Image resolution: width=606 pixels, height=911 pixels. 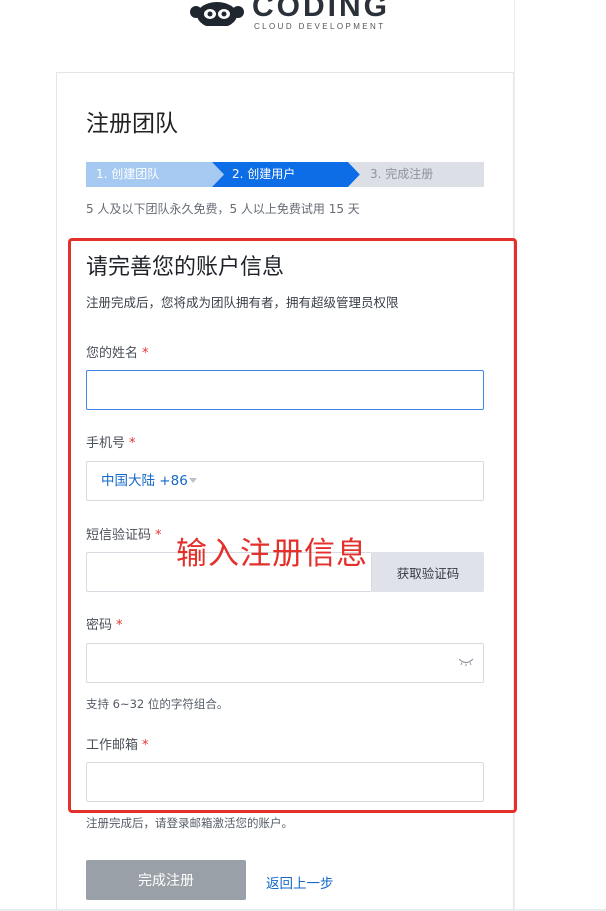 I want to click on email-input, so click(x=285, y=782).